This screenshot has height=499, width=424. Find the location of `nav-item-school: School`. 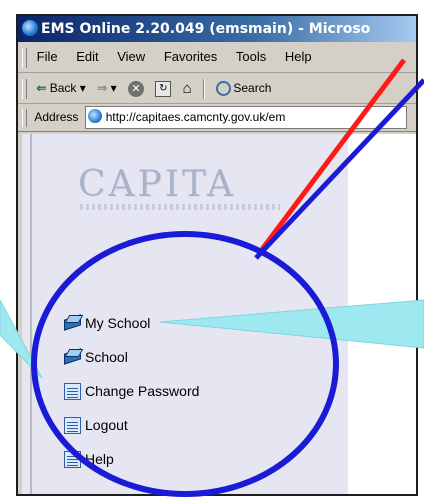

nav-item-school: School is located at coordinates (131, 357).